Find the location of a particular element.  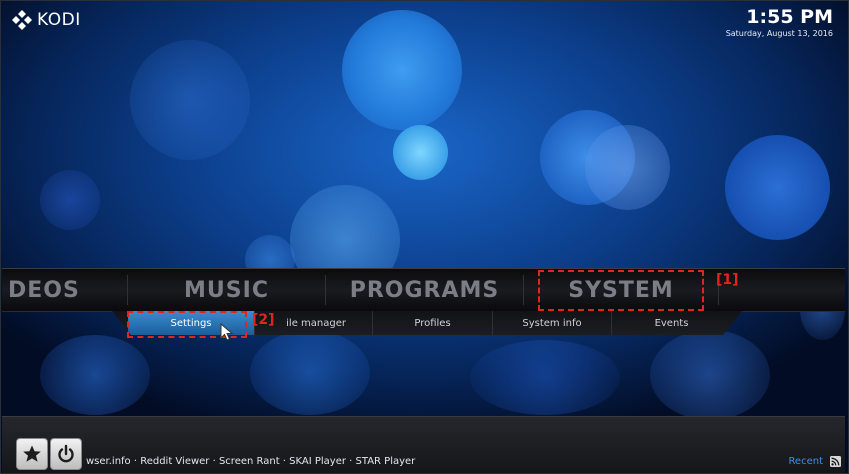

menu-item-videos: DEOS is located at coordinates (64, 290).